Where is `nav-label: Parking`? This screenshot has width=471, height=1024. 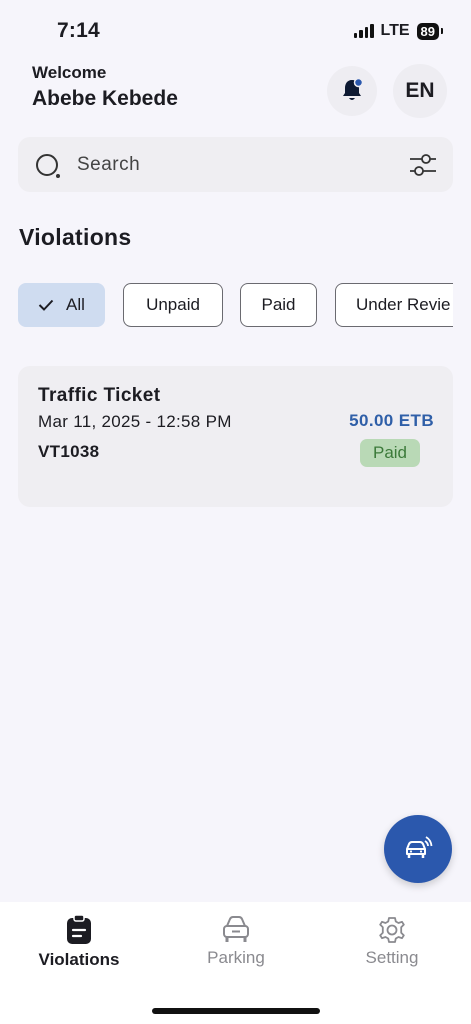
nav-label: Parking is located at coordinates (236, 957).